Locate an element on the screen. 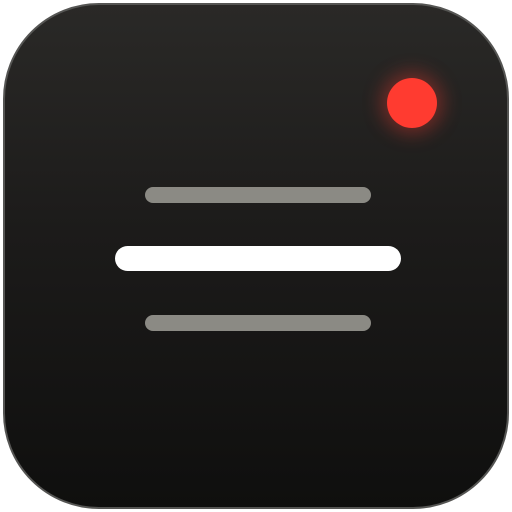 The width and height of the screenshot is (512, 512). menu-line-middle is located at coordinates (258, 258).